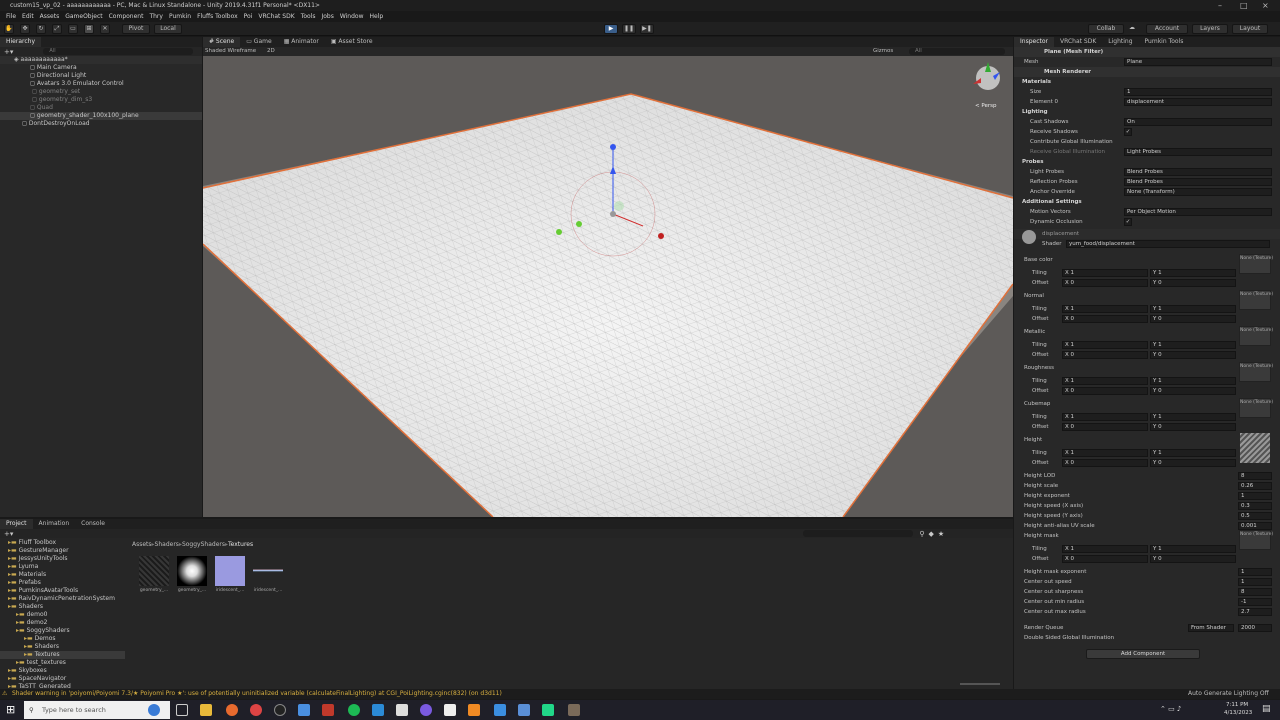 The width and height of the screenshot is (1280, 720). I want to click on hierarchy-scene-row: ◈ aaaaaaaaaaaa*, so click(101, 60).